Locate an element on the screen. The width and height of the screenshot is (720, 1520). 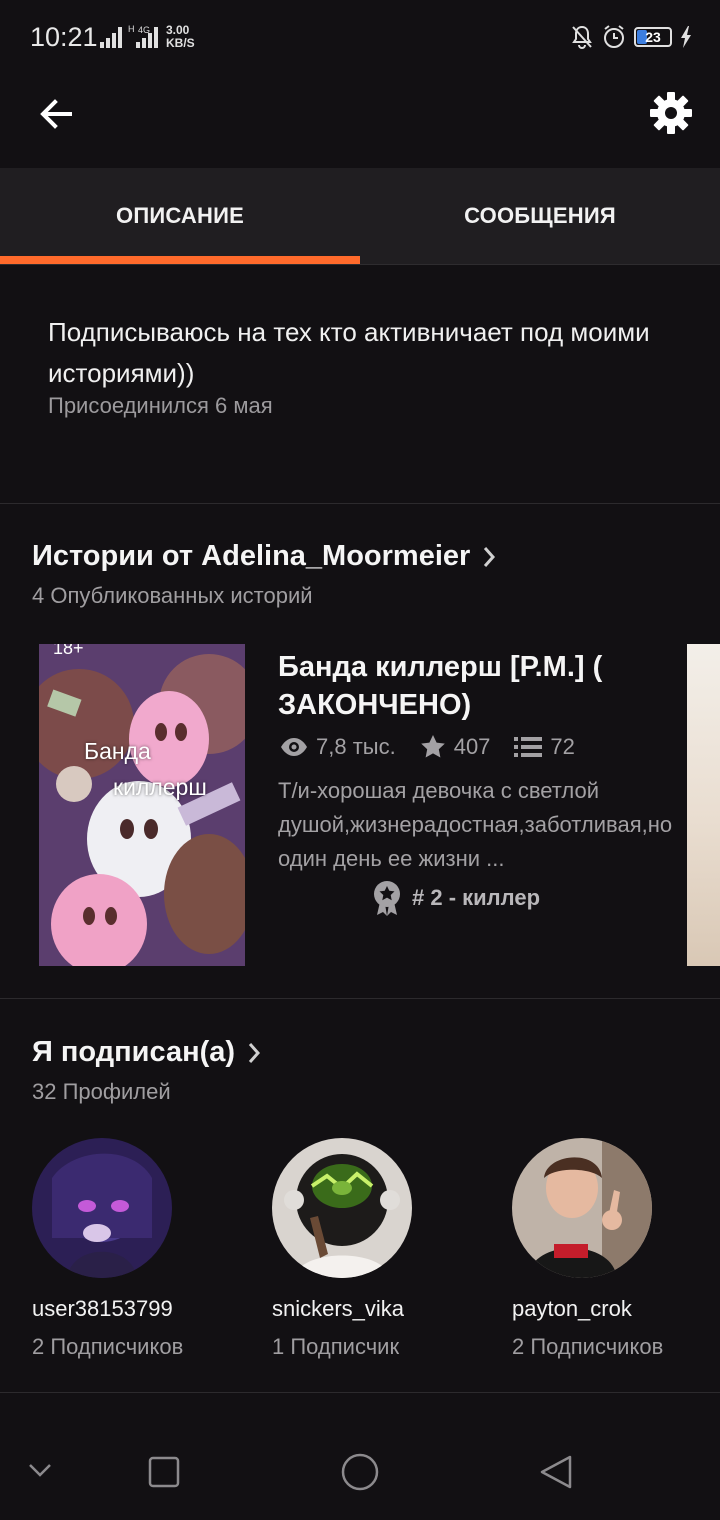
tab-description: ОПИСАНИЕ is located at coordinates (180, 216).